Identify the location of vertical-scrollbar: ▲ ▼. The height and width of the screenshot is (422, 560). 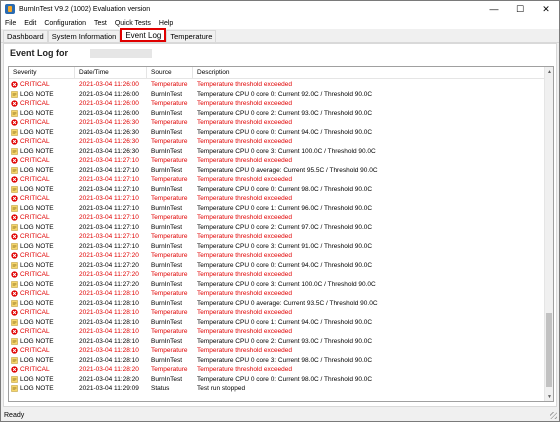
(548, 234).